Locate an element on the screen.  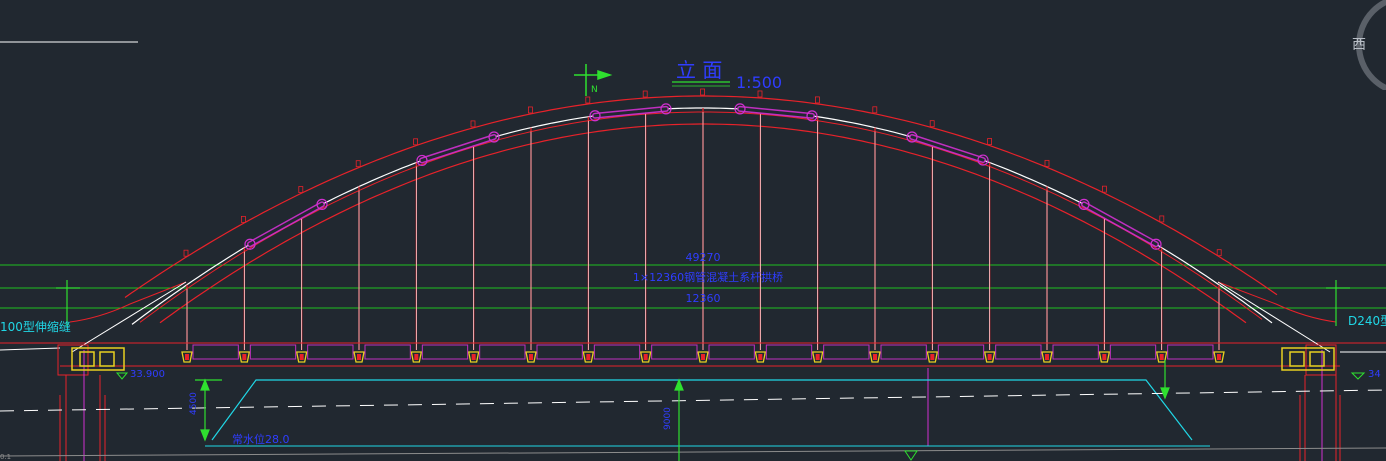
river-channel is located at coordinates (702, 410).